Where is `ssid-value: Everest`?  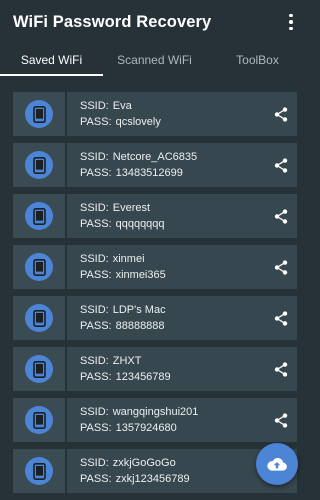
ssid-value: Everest is located at coordinates (131, 208).